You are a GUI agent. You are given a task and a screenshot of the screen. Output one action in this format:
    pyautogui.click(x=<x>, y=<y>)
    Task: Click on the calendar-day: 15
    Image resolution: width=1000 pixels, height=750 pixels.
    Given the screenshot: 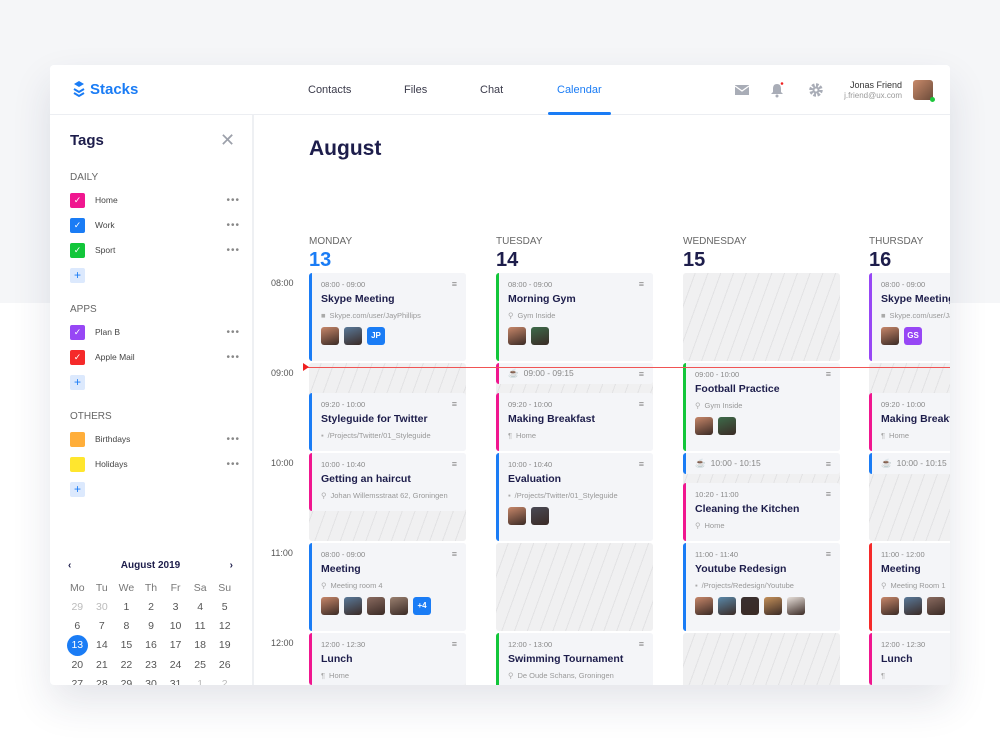 What is the action you would take?
    pyautogui.click(x=126, y=645)
    